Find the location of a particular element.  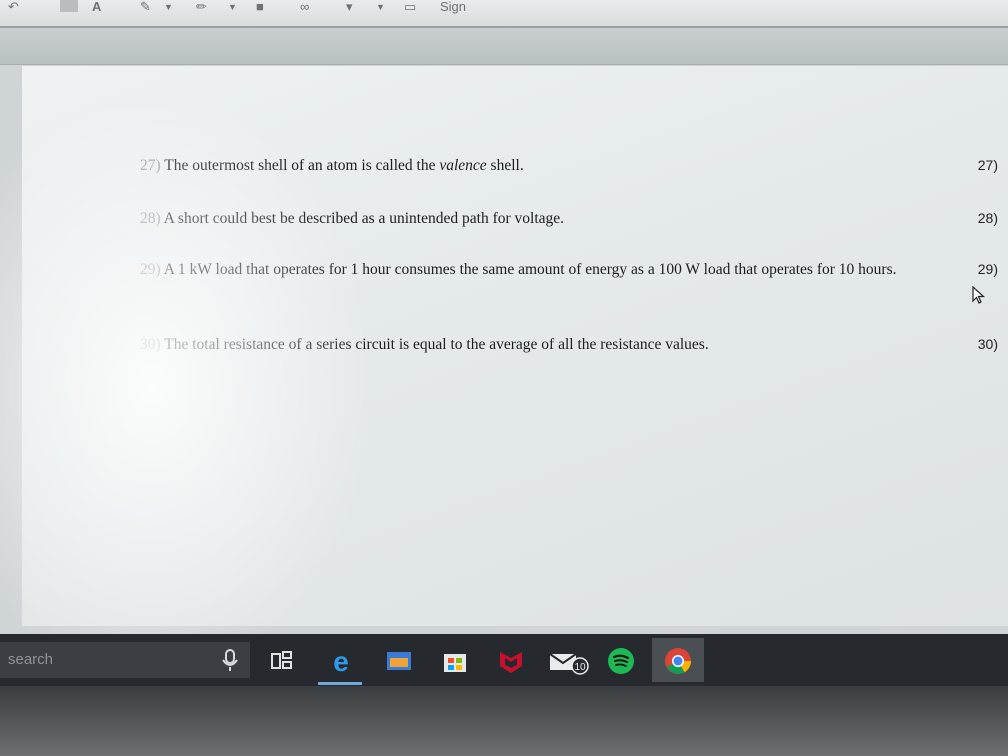

question-number: 29) is located at coordinates (150, 269).